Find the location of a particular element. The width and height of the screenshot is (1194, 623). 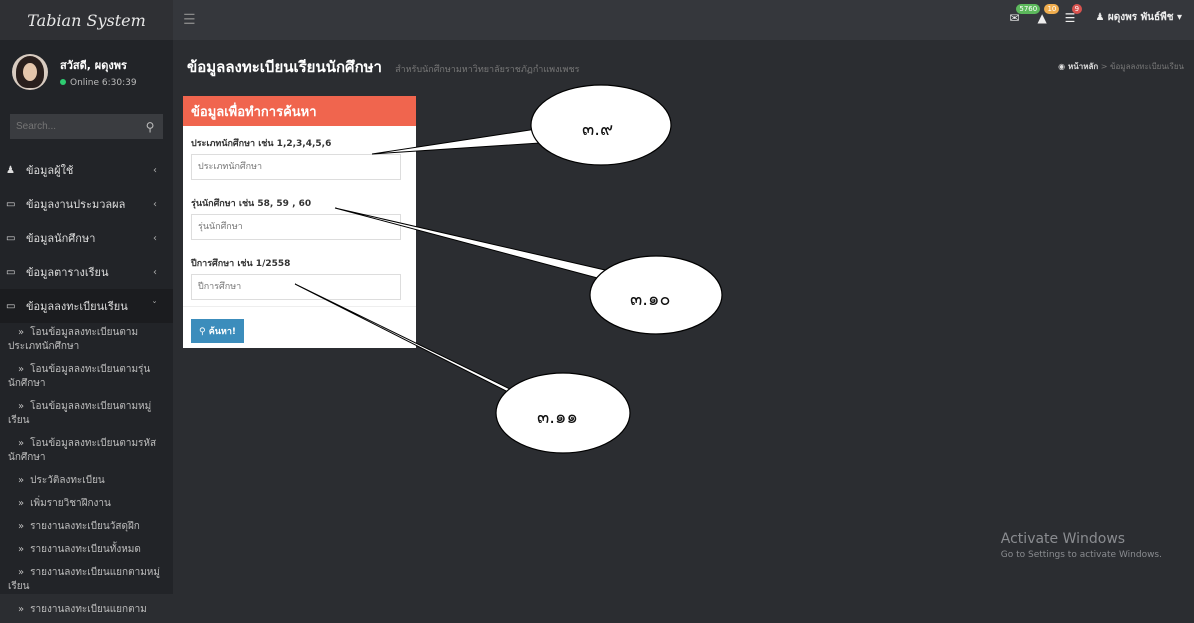

callout-label-3-10: ๓.๑๐ is located at coordinates (650, 299).